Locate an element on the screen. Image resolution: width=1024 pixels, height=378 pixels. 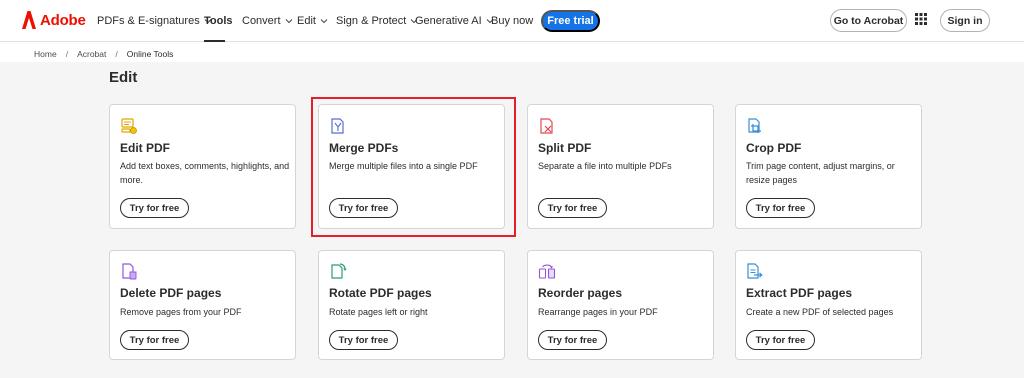
app-switcher-grid-icon is located at coordinates (921, 19).